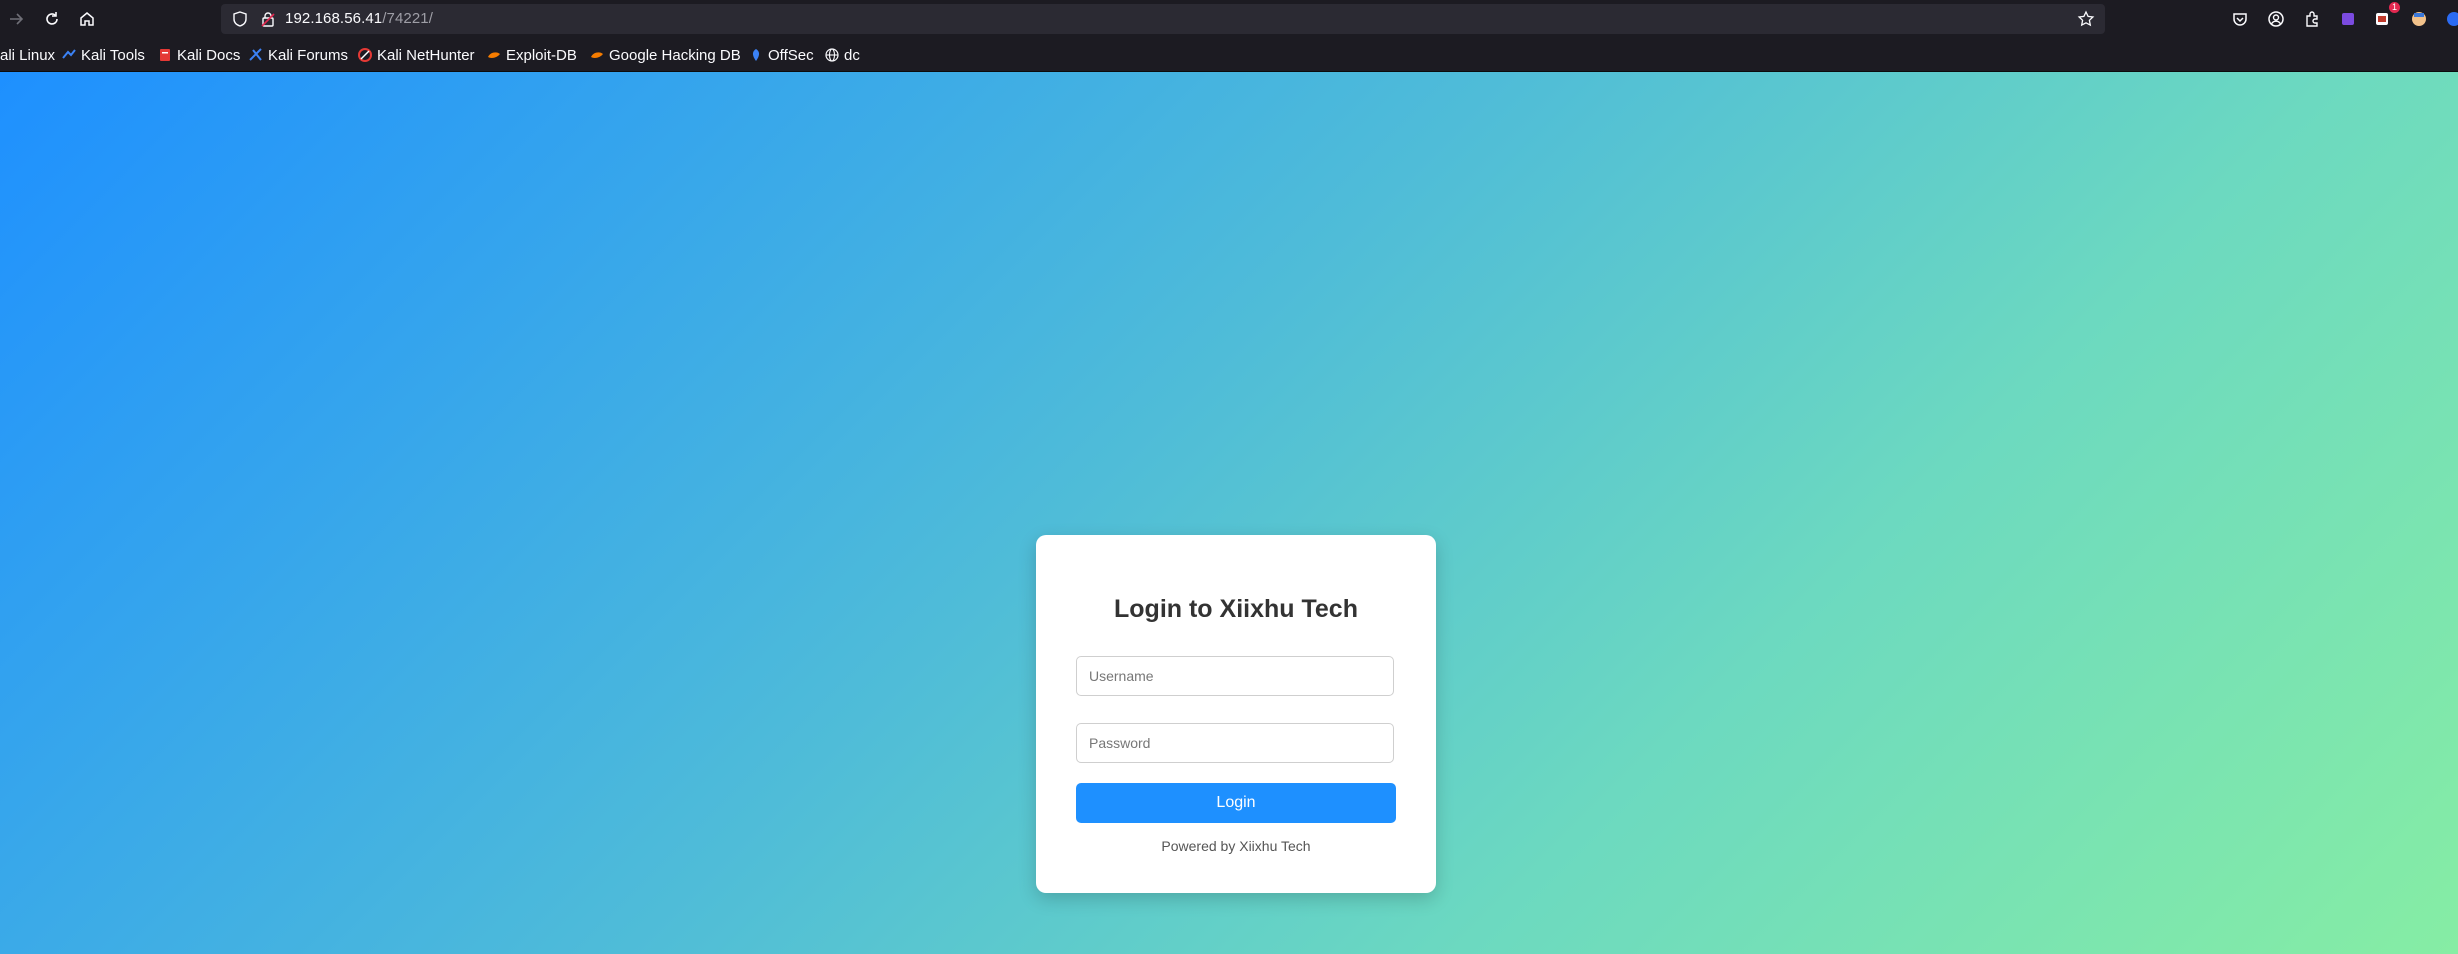 The width and height of the screenshot is (2458, 954). What do you see at coordinates (426, 55) in the screenshot?
I see `bookmark-label: Kali NetHunter` at bounding box center [426, 55].